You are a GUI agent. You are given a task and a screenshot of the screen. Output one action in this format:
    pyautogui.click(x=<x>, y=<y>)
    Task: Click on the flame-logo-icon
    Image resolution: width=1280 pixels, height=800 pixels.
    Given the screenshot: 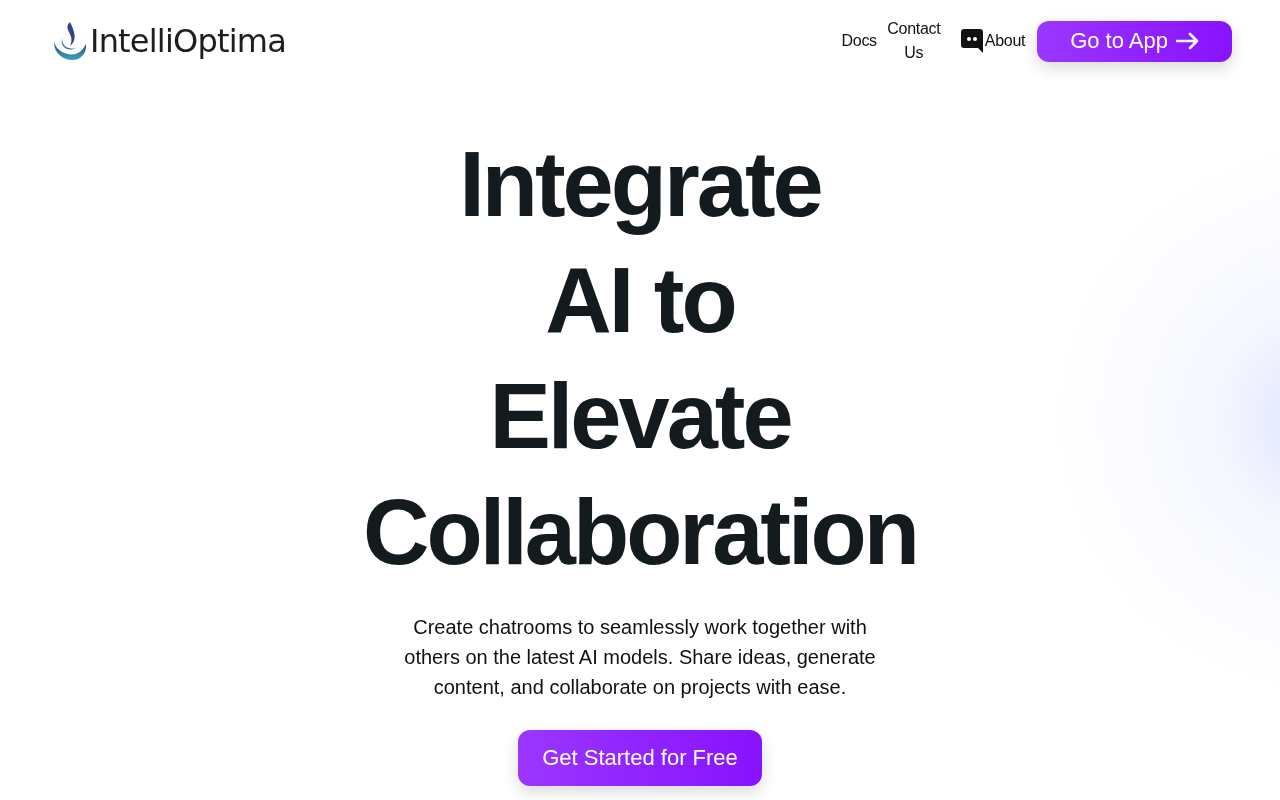 What is the action you would take?
    pyautogui.click(x=70, y=41)
    